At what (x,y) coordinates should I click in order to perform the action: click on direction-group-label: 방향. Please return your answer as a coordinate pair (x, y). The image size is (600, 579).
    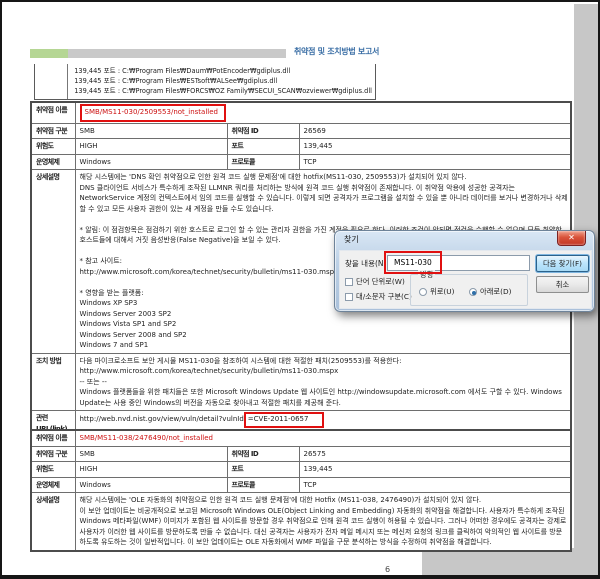
    Looking at the image, I should click on (427, 275).